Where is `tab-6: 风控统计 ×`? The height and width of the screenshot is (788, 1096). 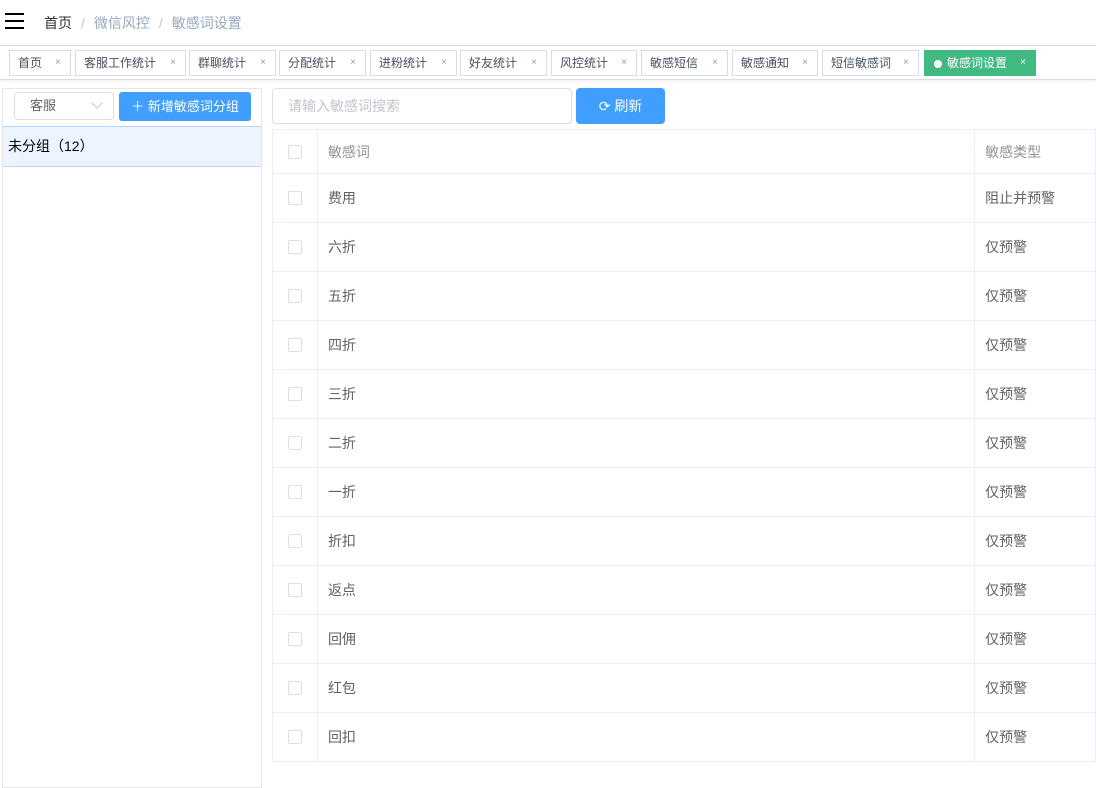
tab-6: 风控统计 × is located at coordinates (594, 63).